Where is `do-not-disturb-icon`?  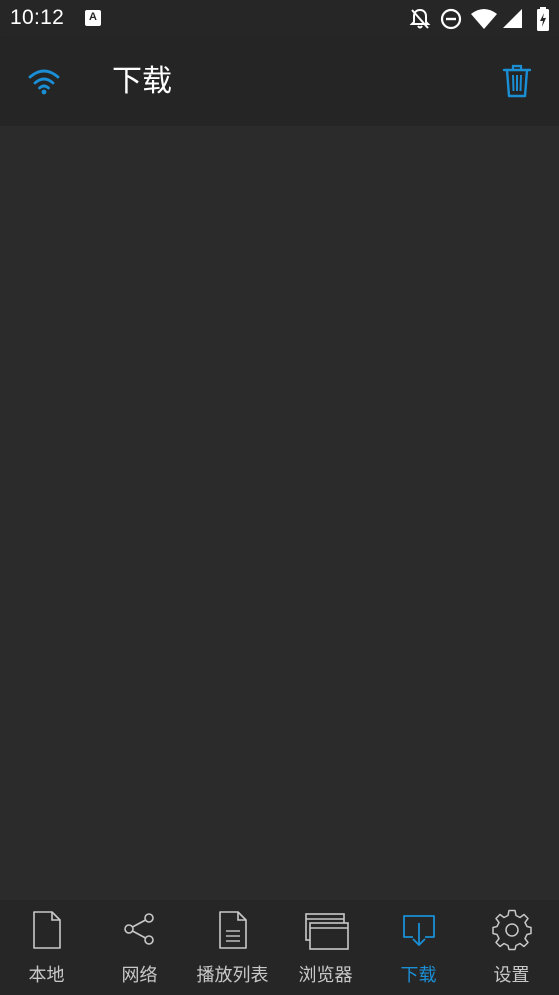
do-not-disturb-icon is located at coordinates (451, 19).